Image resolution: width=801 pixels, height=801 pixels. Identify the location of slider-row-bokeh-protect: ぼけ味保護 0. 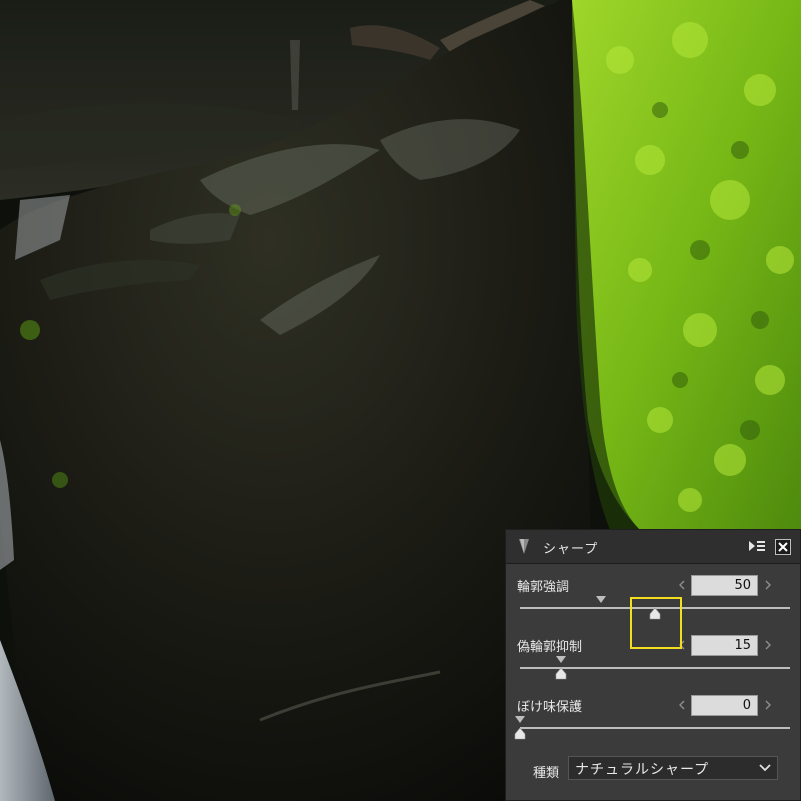
(653, 714).